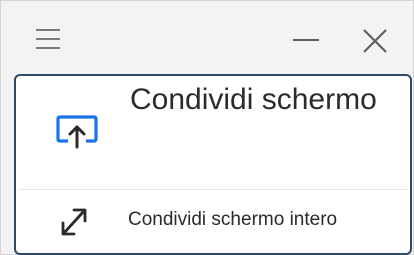 The image size is (414, 255). I want to click on share-full-screen-label: Condividi schermo intero, so click(233, 219).